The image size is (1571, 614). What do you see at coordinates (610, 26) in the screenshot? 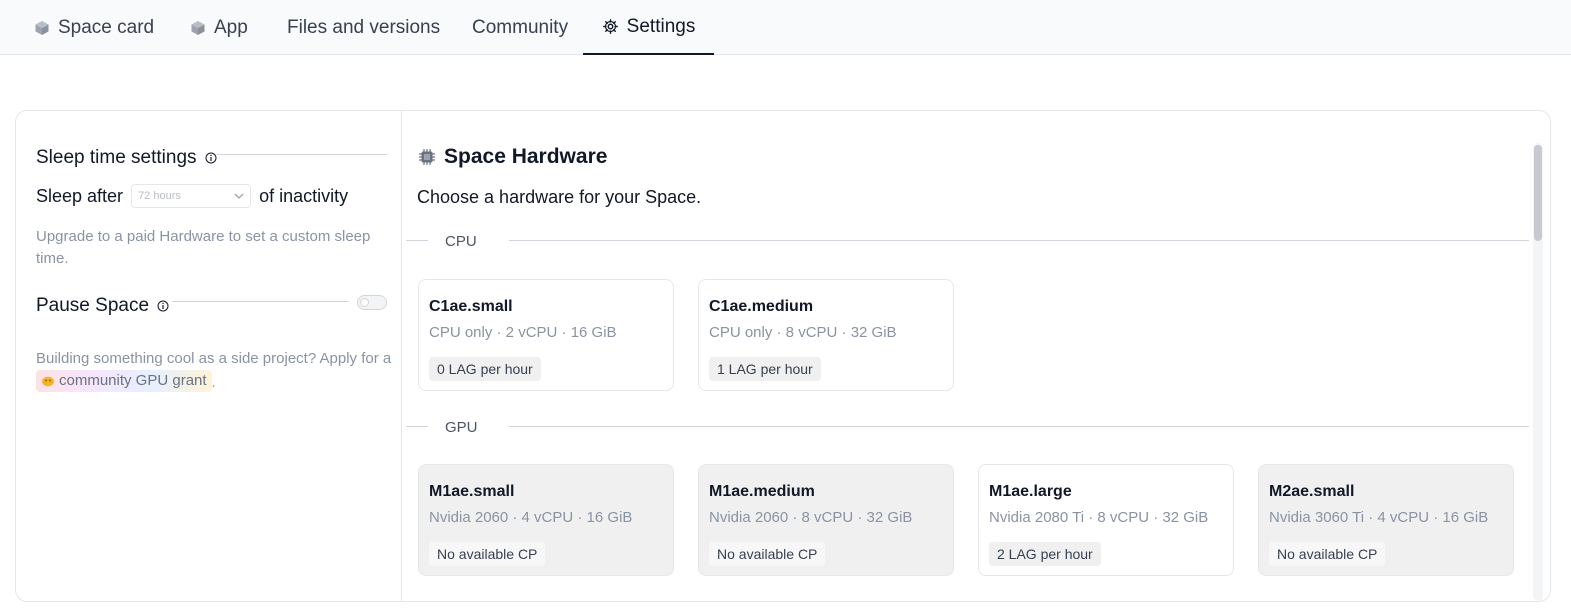
I see `gear-icon` at bounding box center [610, 26].